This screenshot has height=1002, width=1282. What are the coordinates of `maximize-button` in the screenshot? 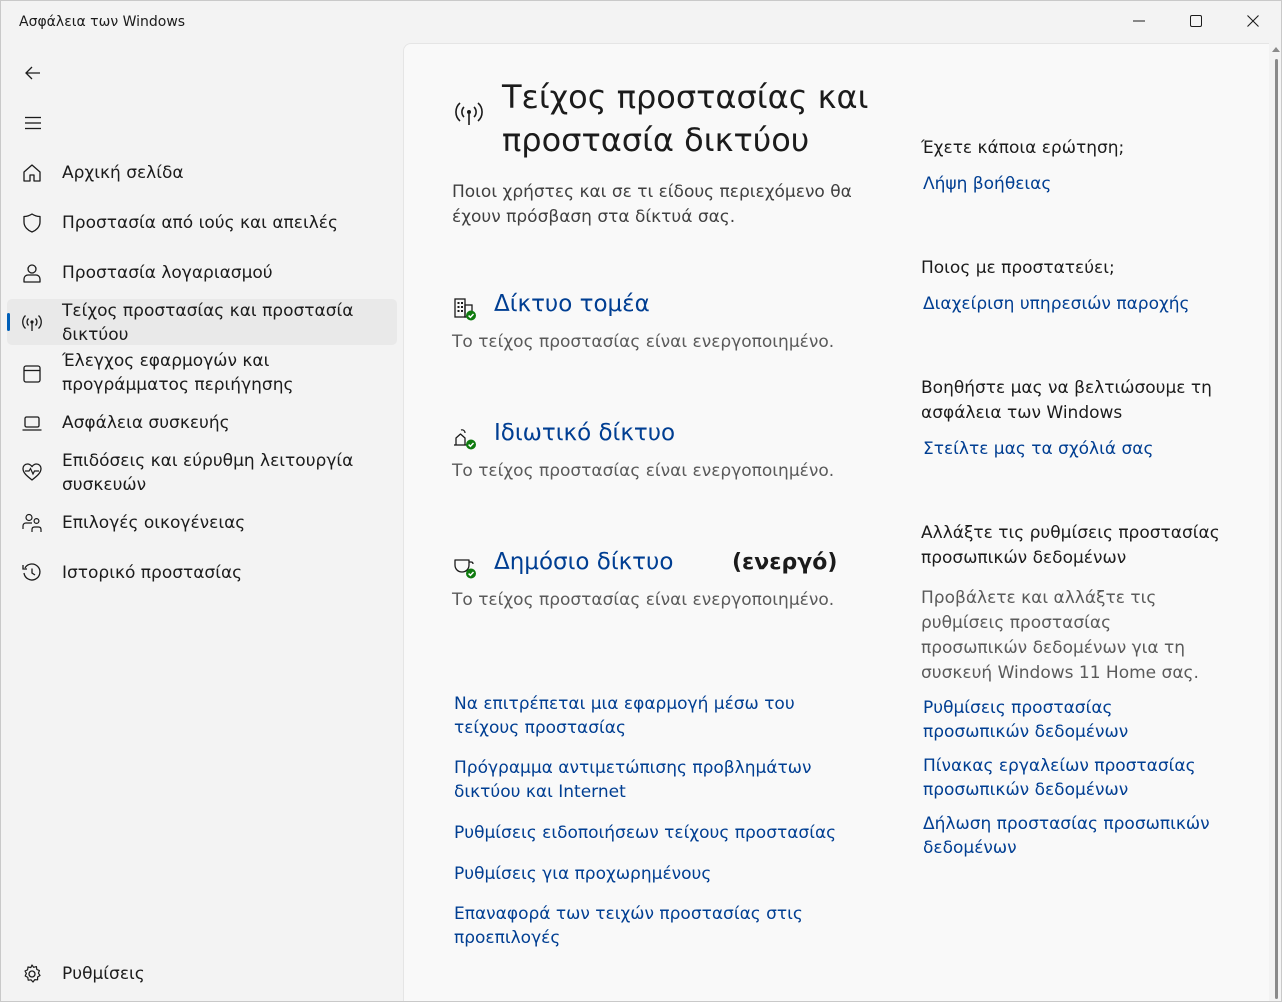 It's located at (1196, 21).